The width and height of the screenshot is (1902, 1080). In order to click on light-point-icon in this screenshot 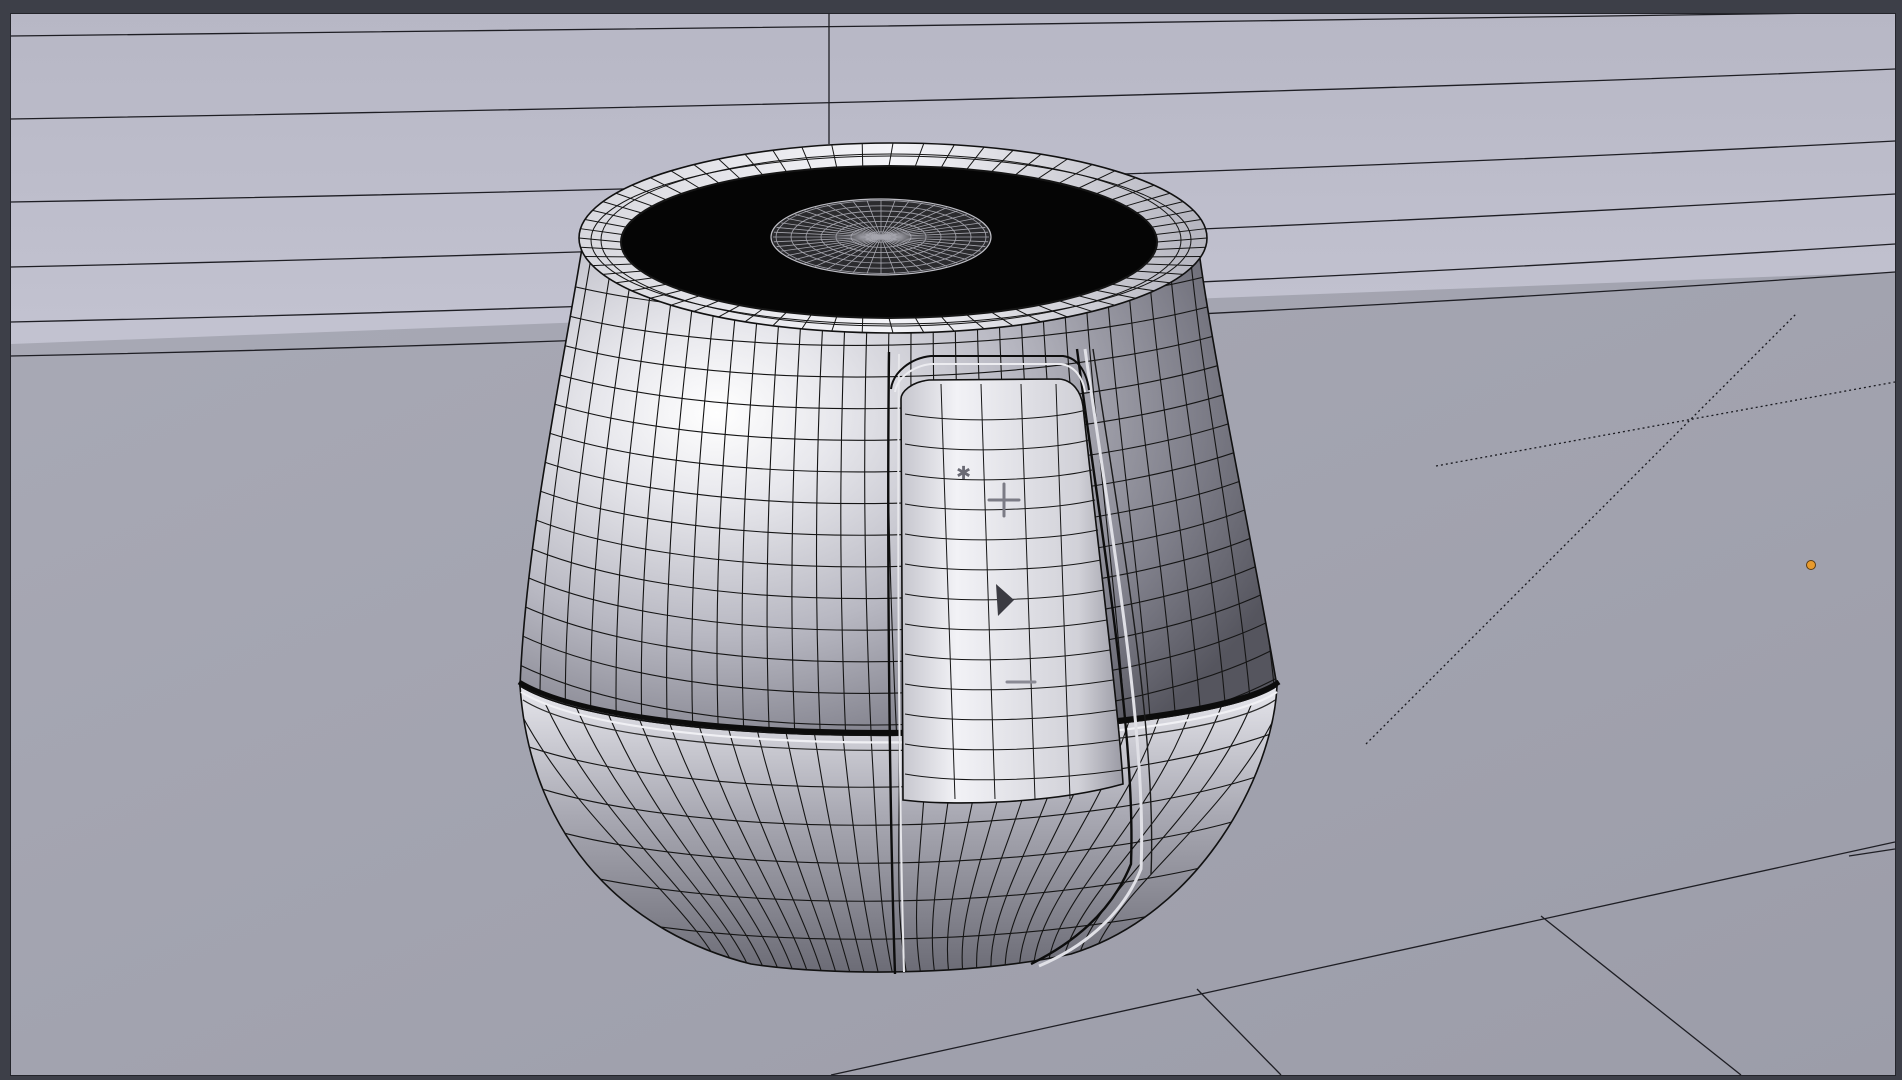, I will do `click(1811, 565)`.